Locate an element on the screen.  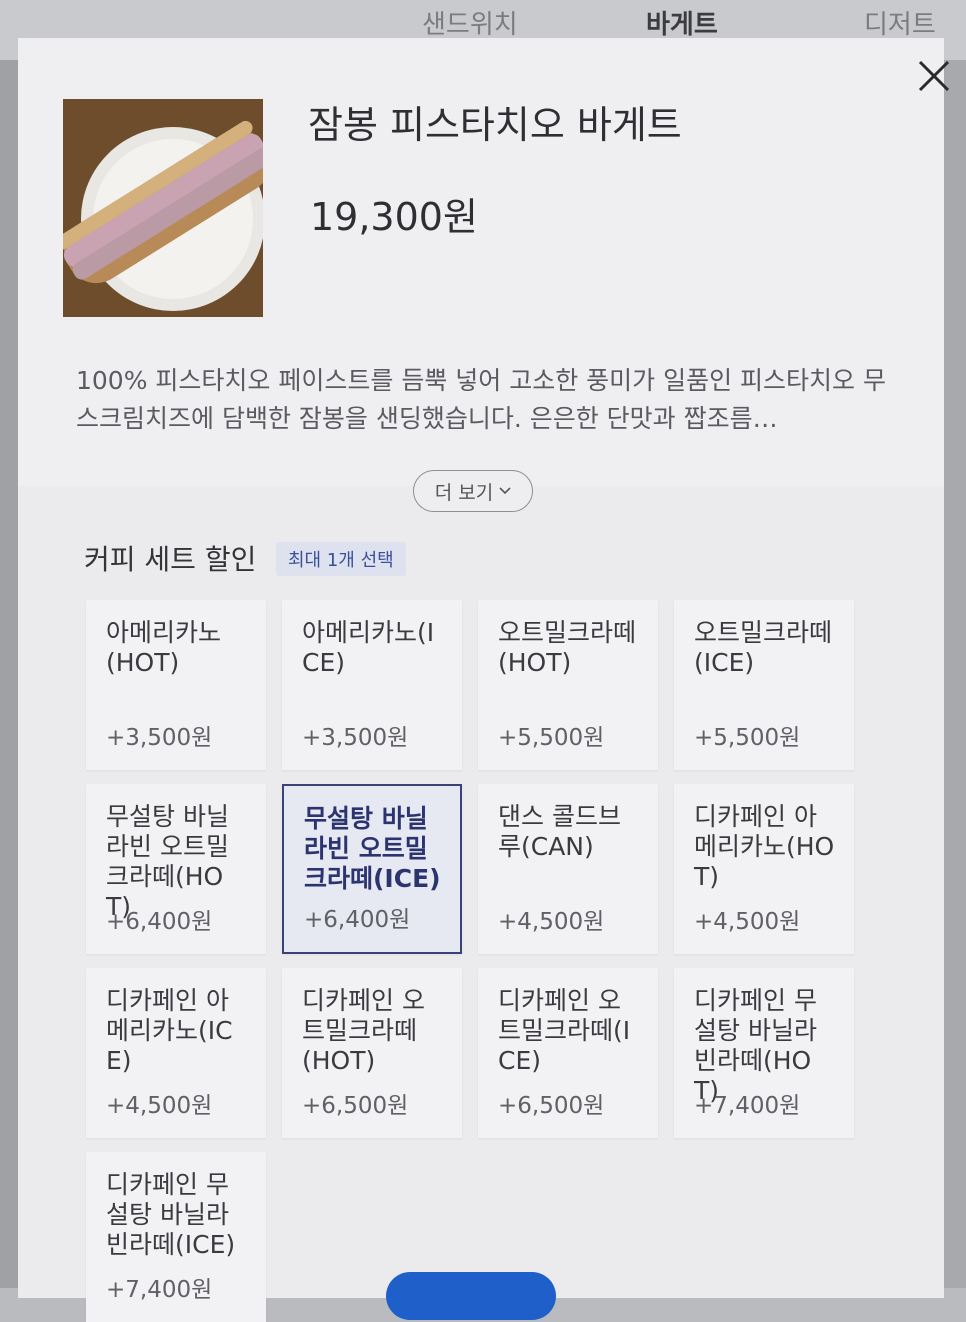
option-card: 오트밀크라떼(HOT) +5,500원 is located at coordinates (568, 685).